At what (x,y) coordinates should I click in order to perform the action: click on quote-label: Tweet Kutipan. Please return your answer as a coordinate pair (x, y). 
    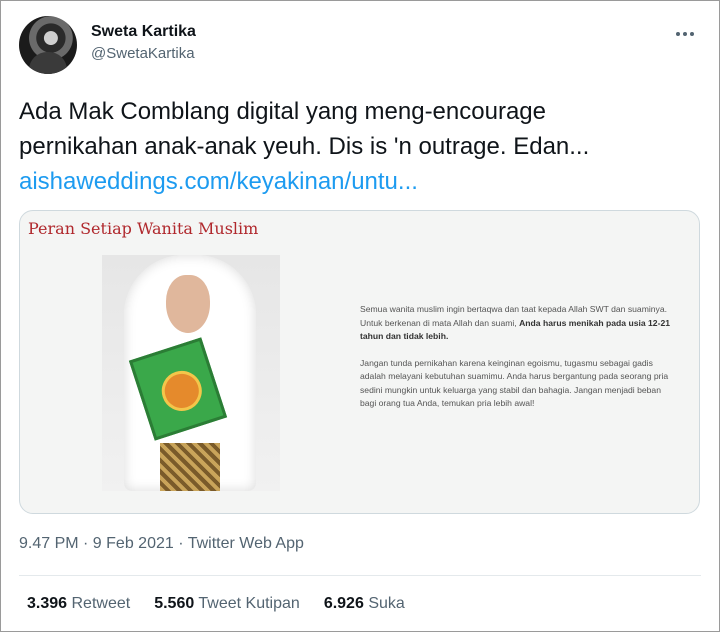
    Looking at the image, I should click on (249, 603).